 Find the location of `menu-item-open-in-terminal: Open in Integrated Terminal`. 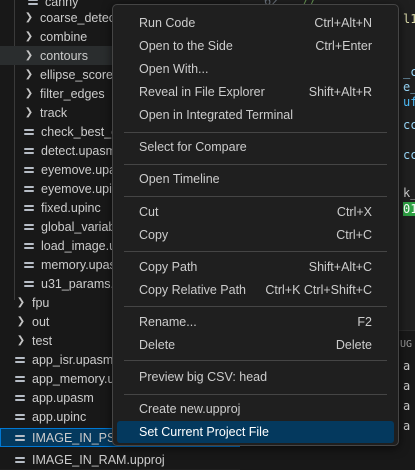

menu-item-open-in-terminal: Open in Integrated Terminal is located at coordinates (255, 115).